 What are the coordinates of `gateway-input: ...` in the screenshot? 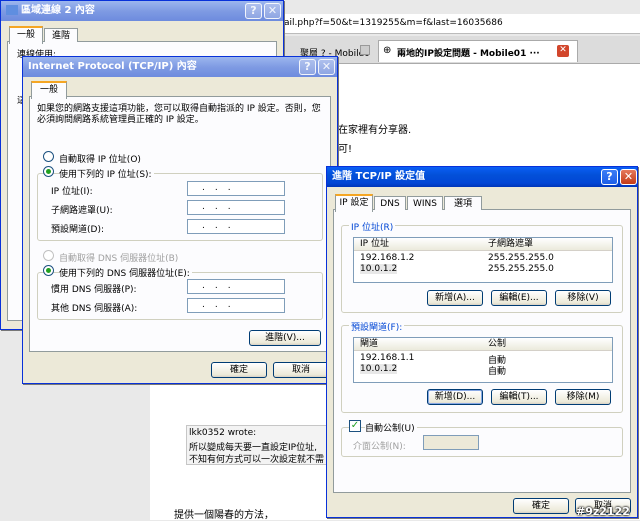 It's located at (236, 226).